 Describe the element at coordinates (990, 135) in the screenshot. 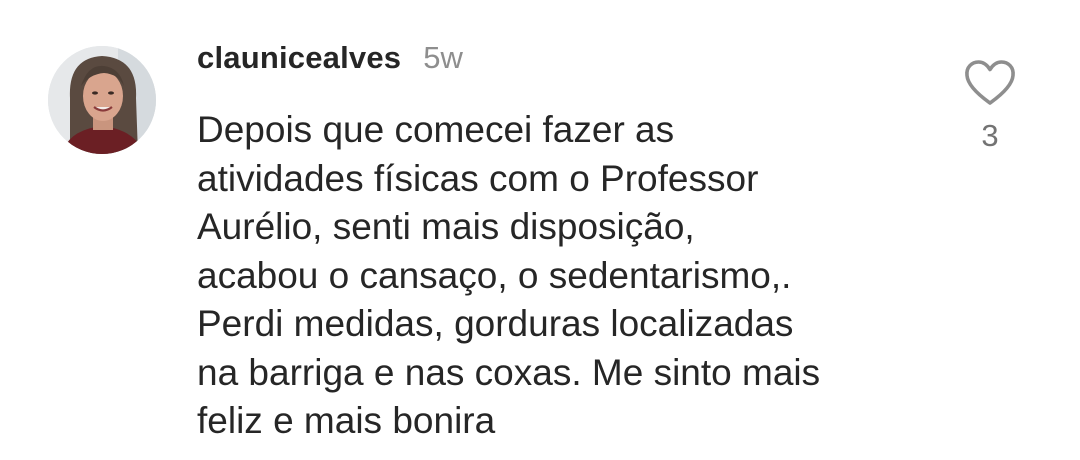

I see `like-count: 3` at that location.